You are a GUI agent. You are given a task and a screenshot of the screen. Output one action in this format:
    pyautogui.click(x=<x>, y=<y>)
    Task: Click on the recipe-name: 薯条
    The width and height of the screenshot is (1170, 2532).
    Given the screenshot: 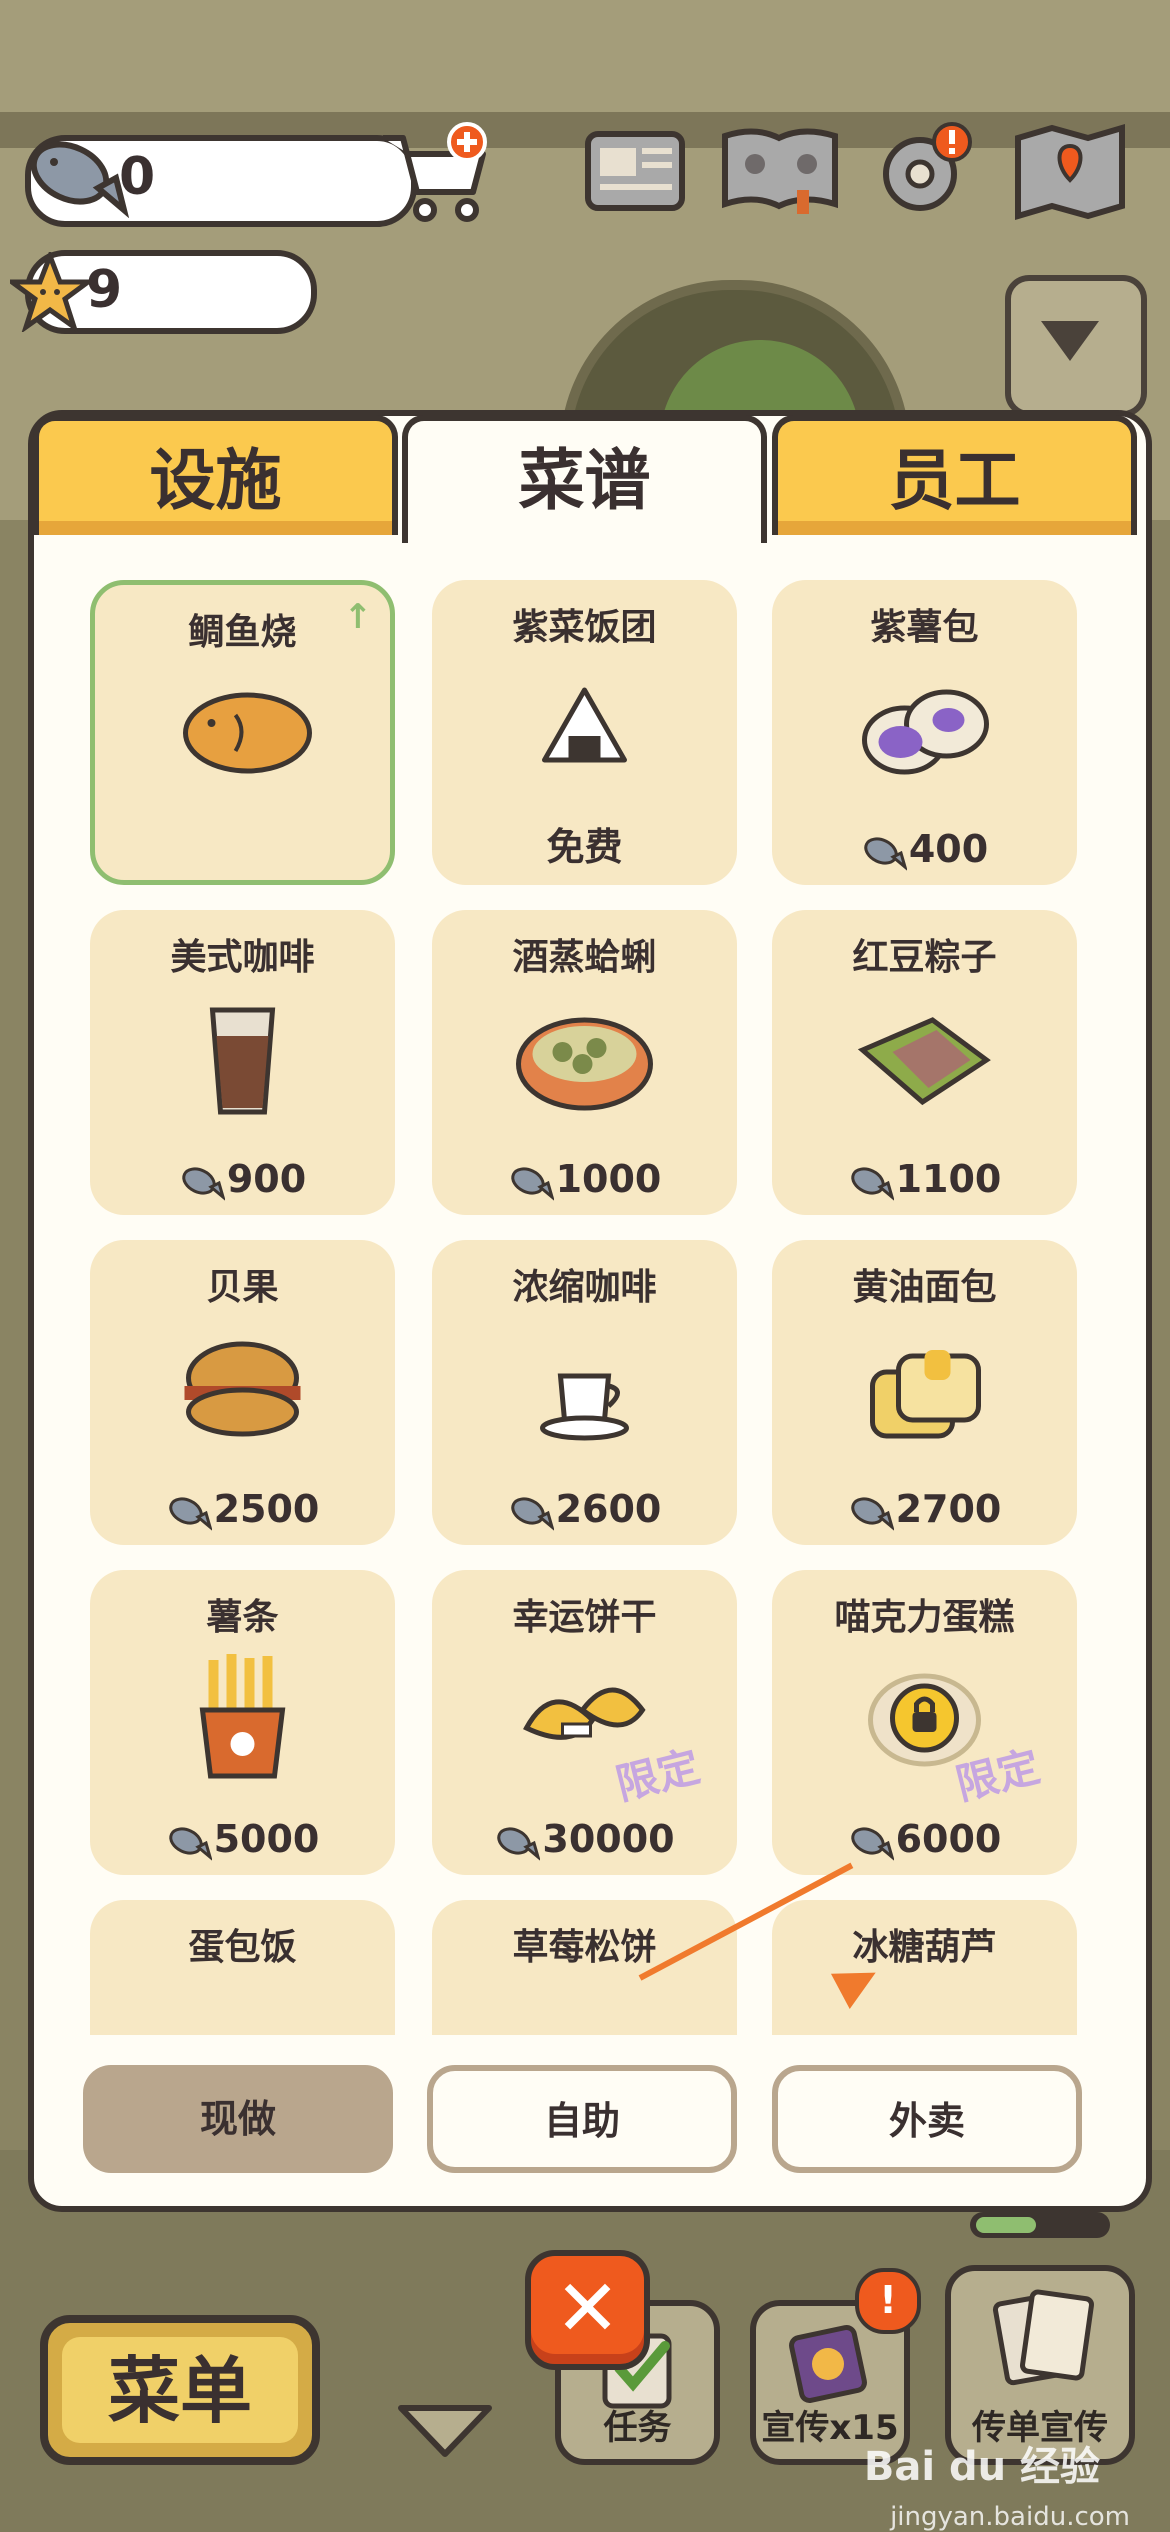 What is the action you would take?
    pyautogui.click(x=242, y=1617)
    